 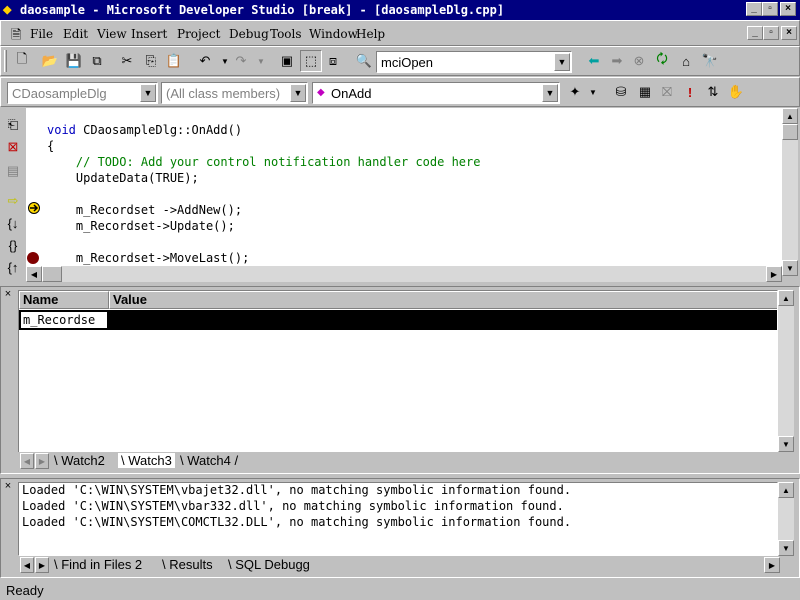 I want to click on toolbar-grip, so click(x=5, y=61).